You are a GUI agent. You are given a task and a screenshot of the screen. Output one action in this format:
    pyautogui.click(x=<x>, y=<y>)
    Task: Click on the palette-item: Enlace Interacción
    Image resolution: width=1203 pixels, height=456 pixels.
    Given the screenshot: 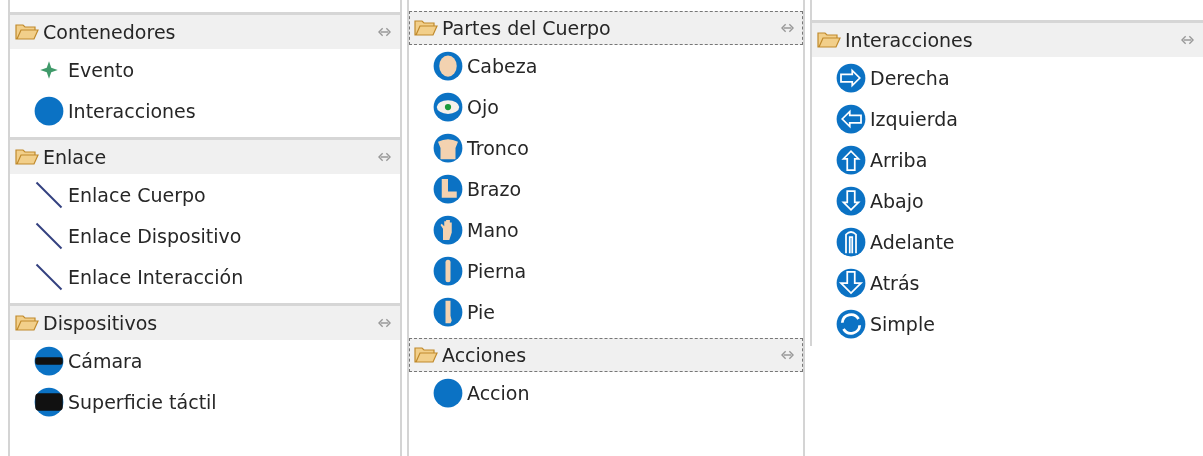 What is the action you would take?
    pyautogui.click(x=127, y=276)
    